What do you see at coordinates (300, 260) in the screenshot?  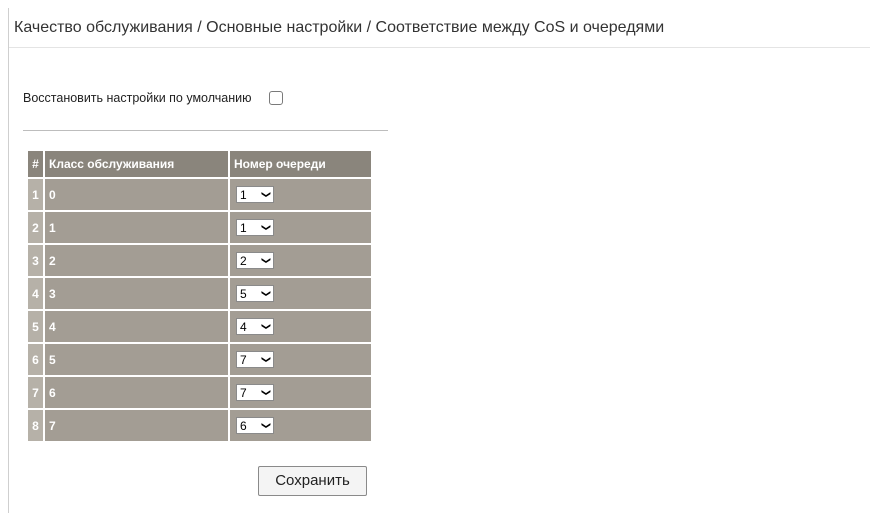 I see `queue-cell: 2 ❯` at bounding box center [300, 260].